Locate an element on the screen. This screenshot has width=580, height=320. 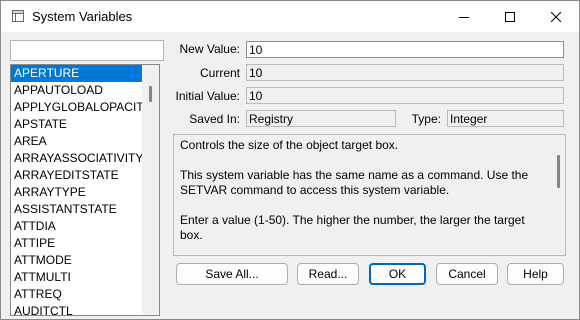
help-button: Help is located at coordinates (535, 274).